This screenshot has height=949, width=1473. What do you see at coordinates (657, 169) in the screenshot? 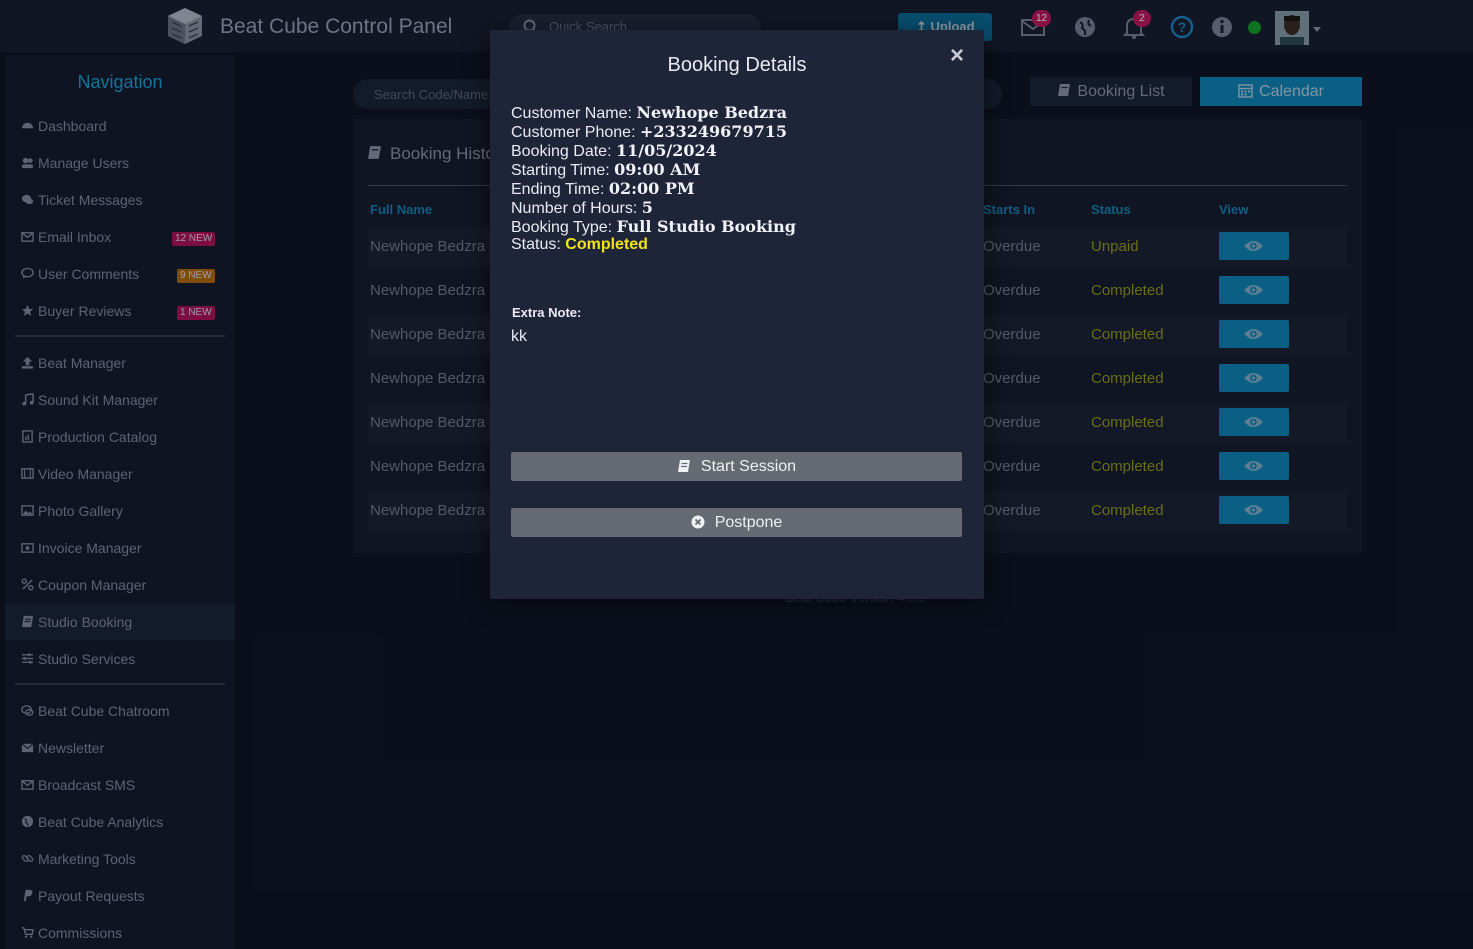
I see `detail-value: 09:00 AM` at bounding box center [657, 169].